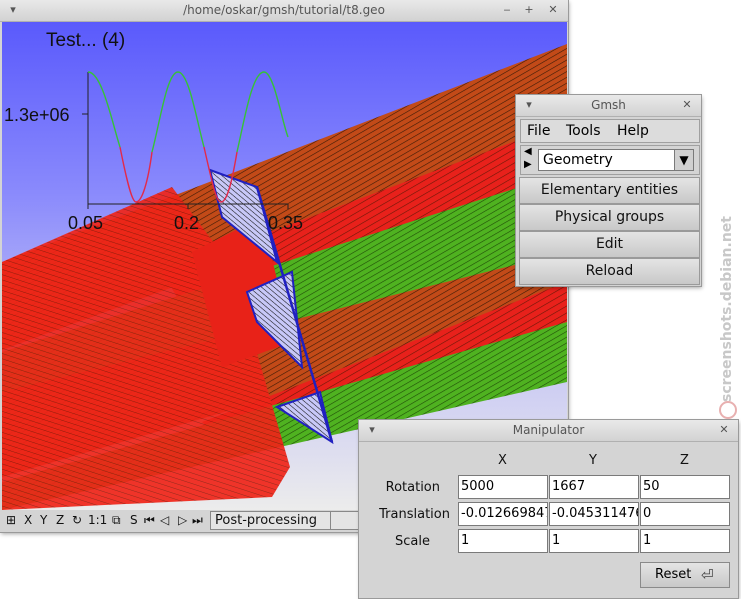 The width and height of the screenshot is (741, 599). What do you see at coordinates (685, 541) in the screenshot?
I see `scale-z-field: 1` at bounding box center [685, 541].